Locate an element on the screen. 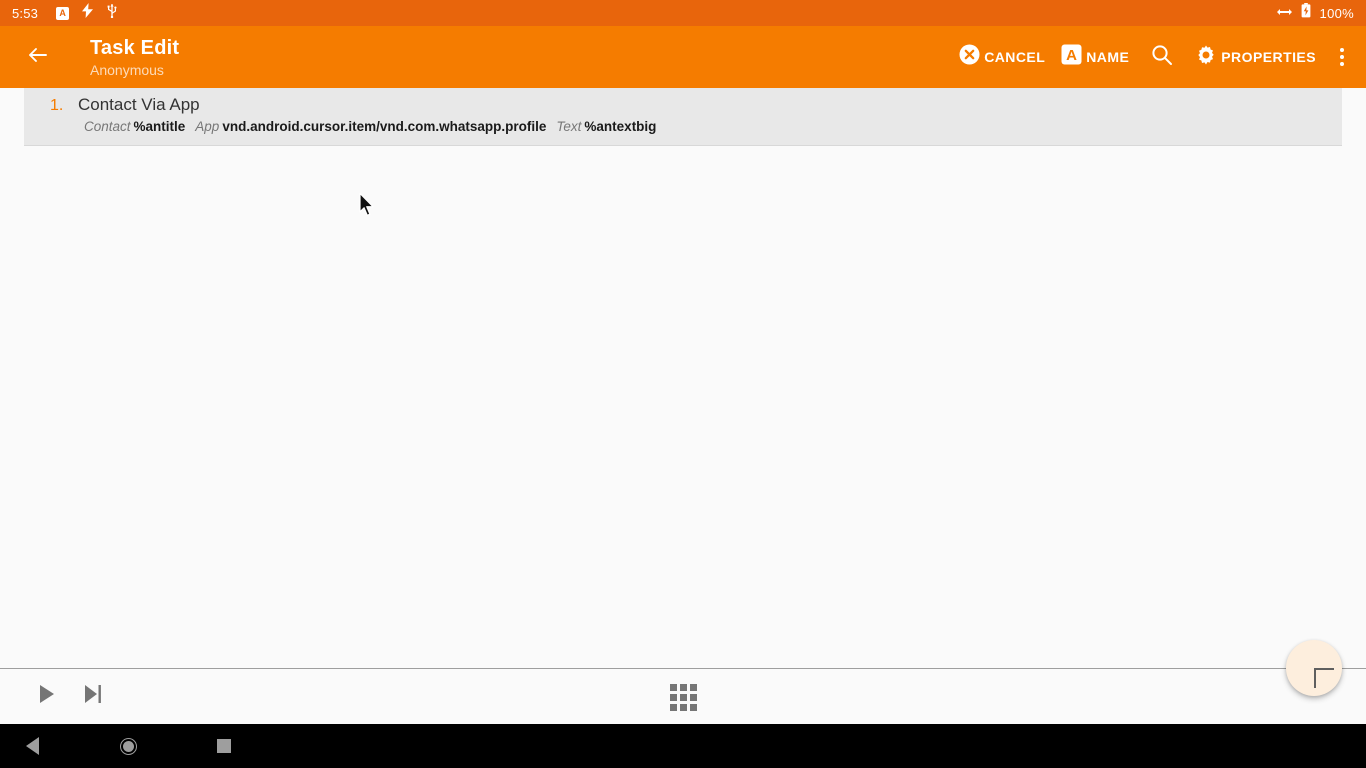  bottom-bar is located at coordinates (683, 696).